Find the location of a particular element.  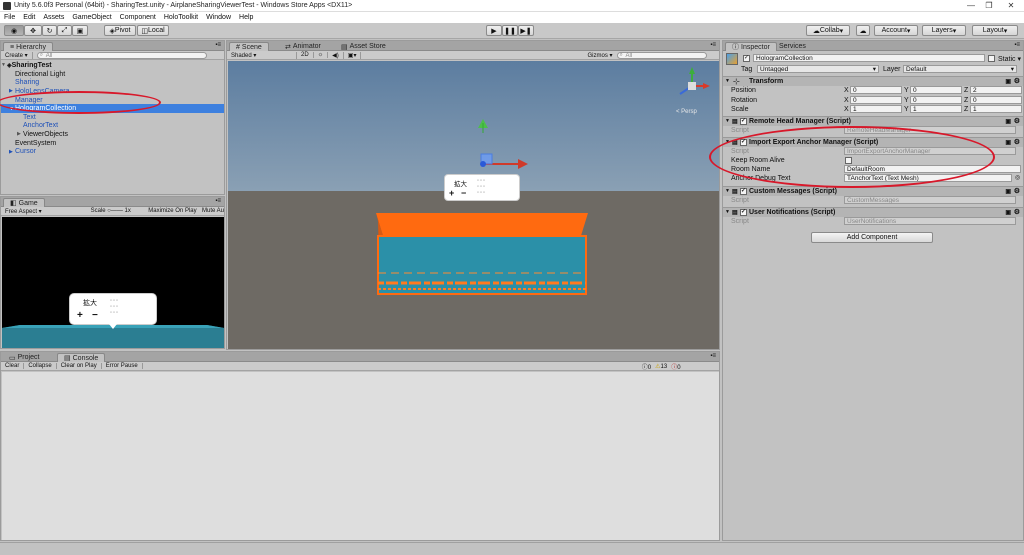

transform-x-field: 1 is located at coordinates (876, 109).